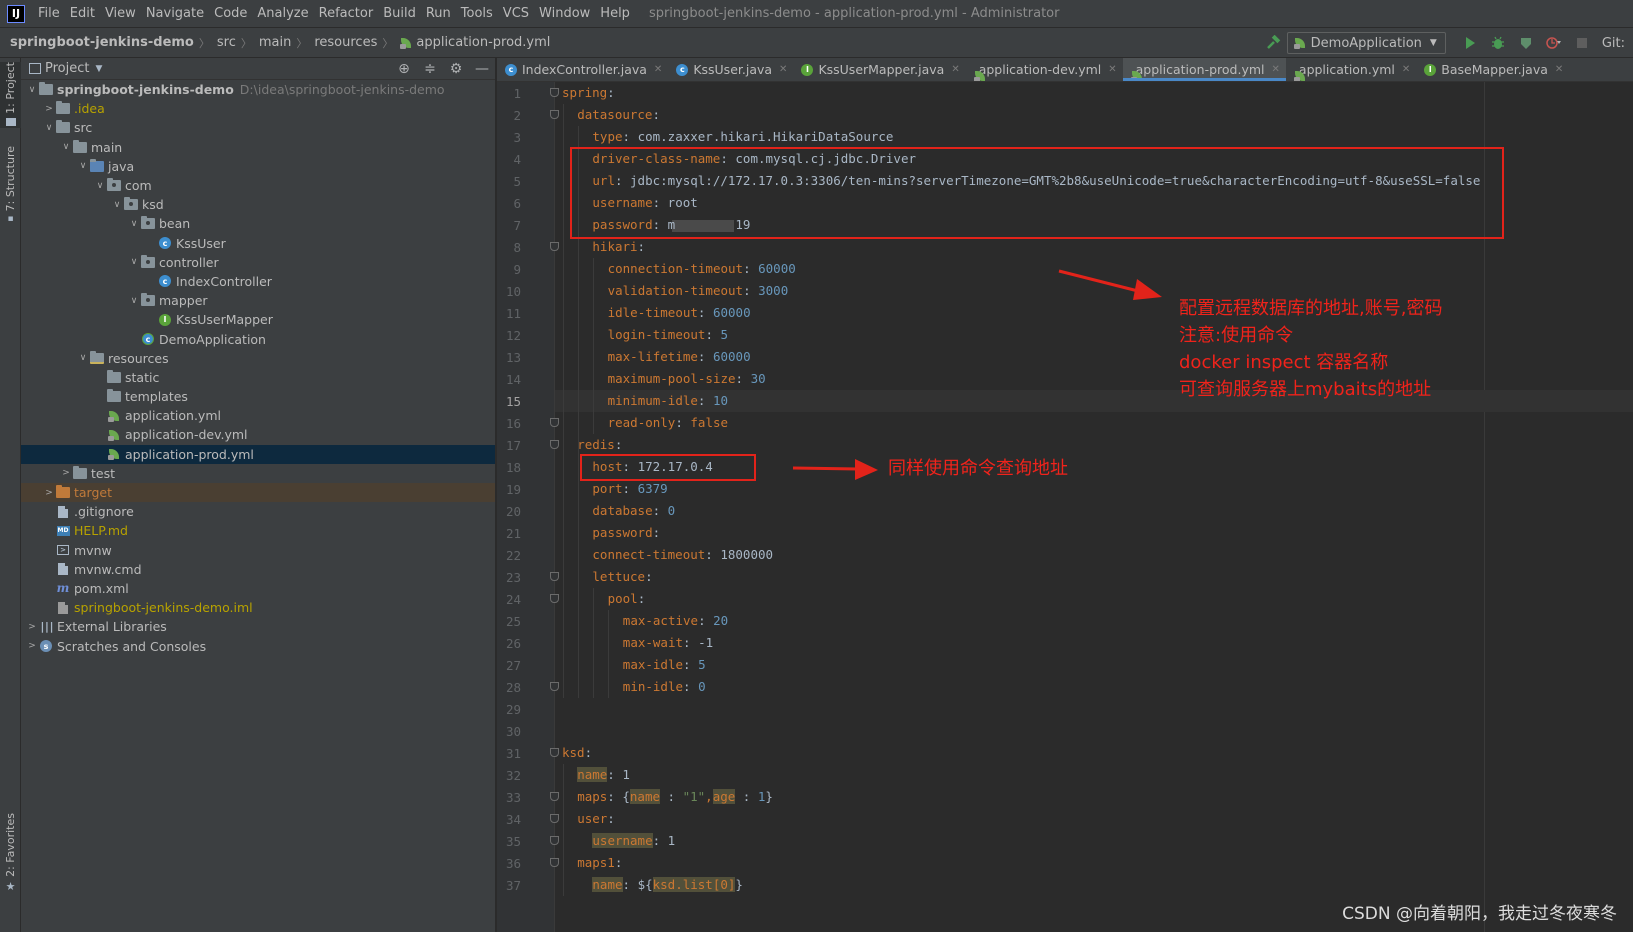 This screenshot has height=932, width=1633. I want to click on editor-tab: I BaseMapper.java ✕, so click(1492, 69).